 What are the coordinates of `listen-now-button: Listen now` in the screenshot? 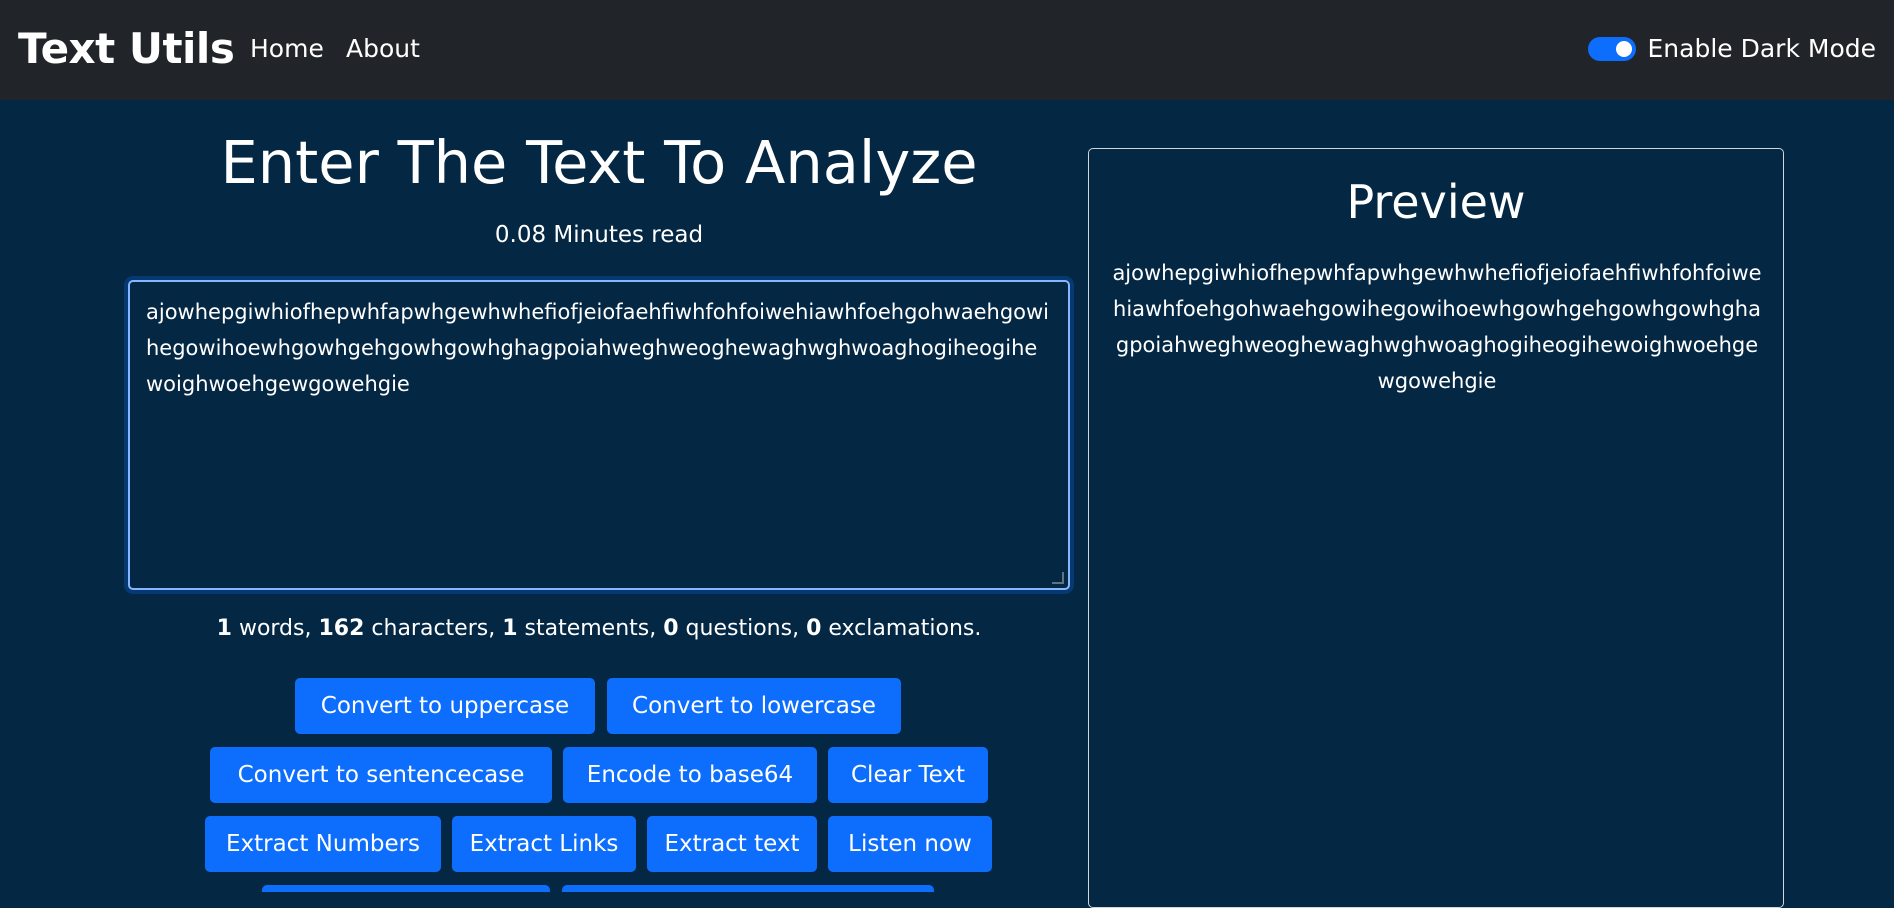 It's located at (910, 844).